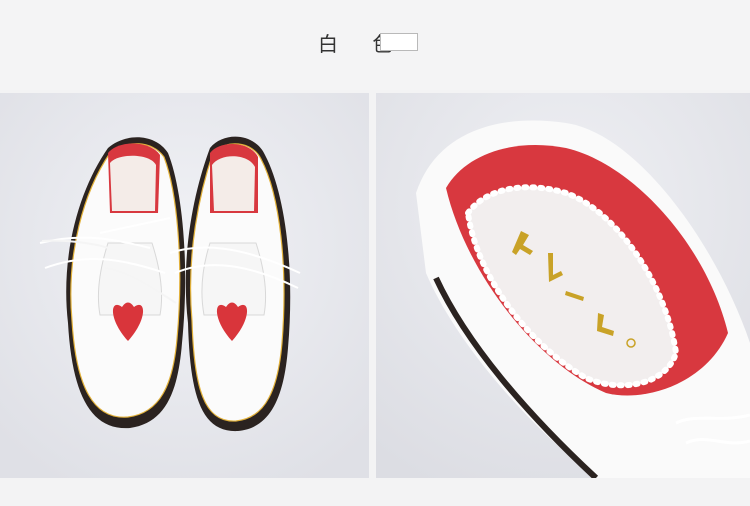 This screenshot has width=750, height=506. I want to click on bottom-band, so click(375, 492).